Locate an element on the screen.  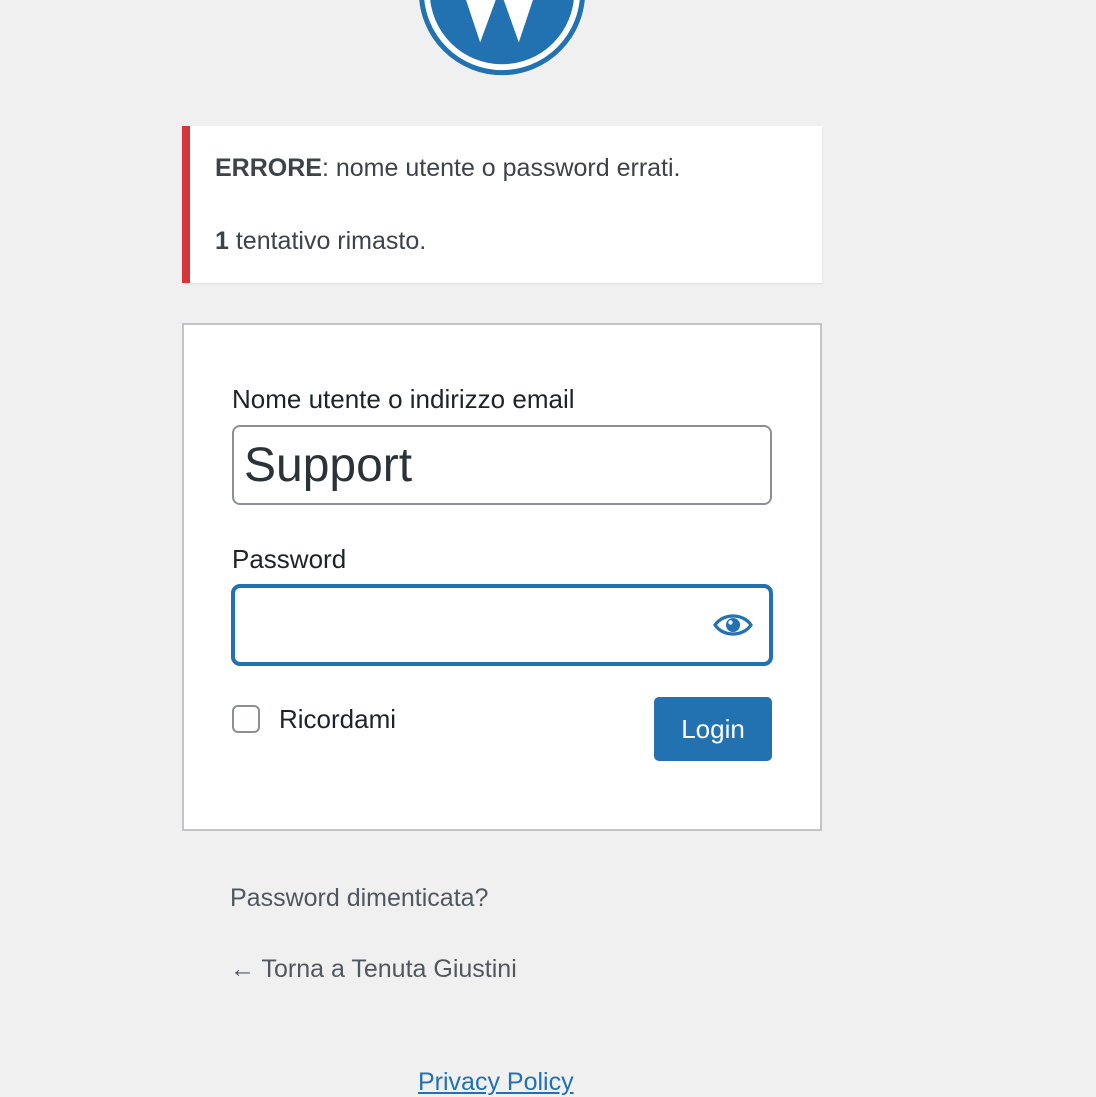
attempts-line: 1 tentativo rimasto. is located at coordinates (320, 241).